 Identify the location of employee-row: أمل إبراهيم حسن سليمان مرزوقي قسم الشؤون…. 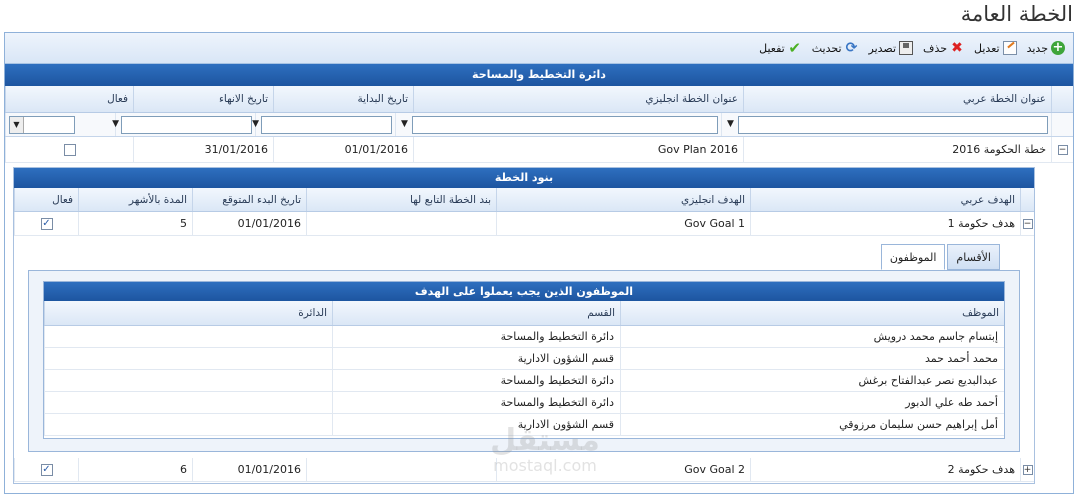
(524, 425).